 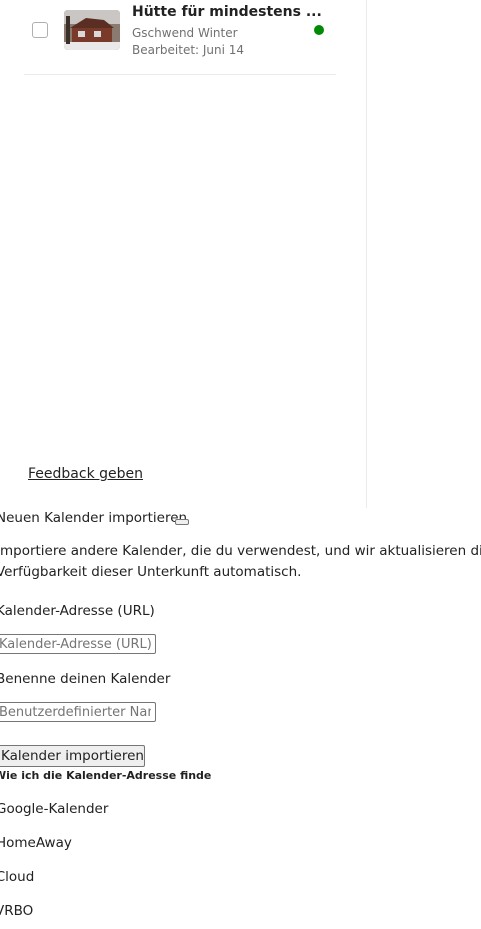 I want to click on provider-vrbo: VRBO, so click(x=16, y=911).